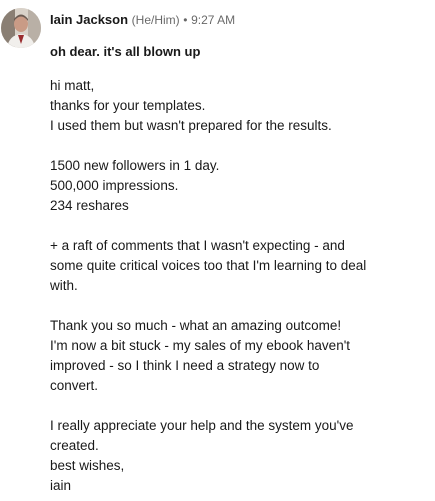 Image resolution: width=435 pixels, height=501 pixels. Describe the element at coordinates (155, 20) in the screenshot. I see `sender-pronouns: (He/Him)` at that location.